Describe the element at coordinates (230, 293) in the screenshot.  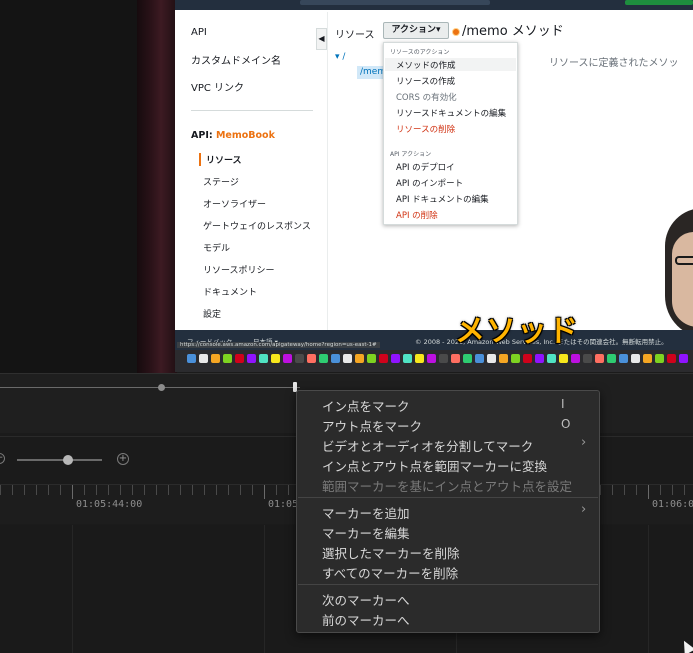
I see `sidebar-item-documentation: ドキュメント` at that location.